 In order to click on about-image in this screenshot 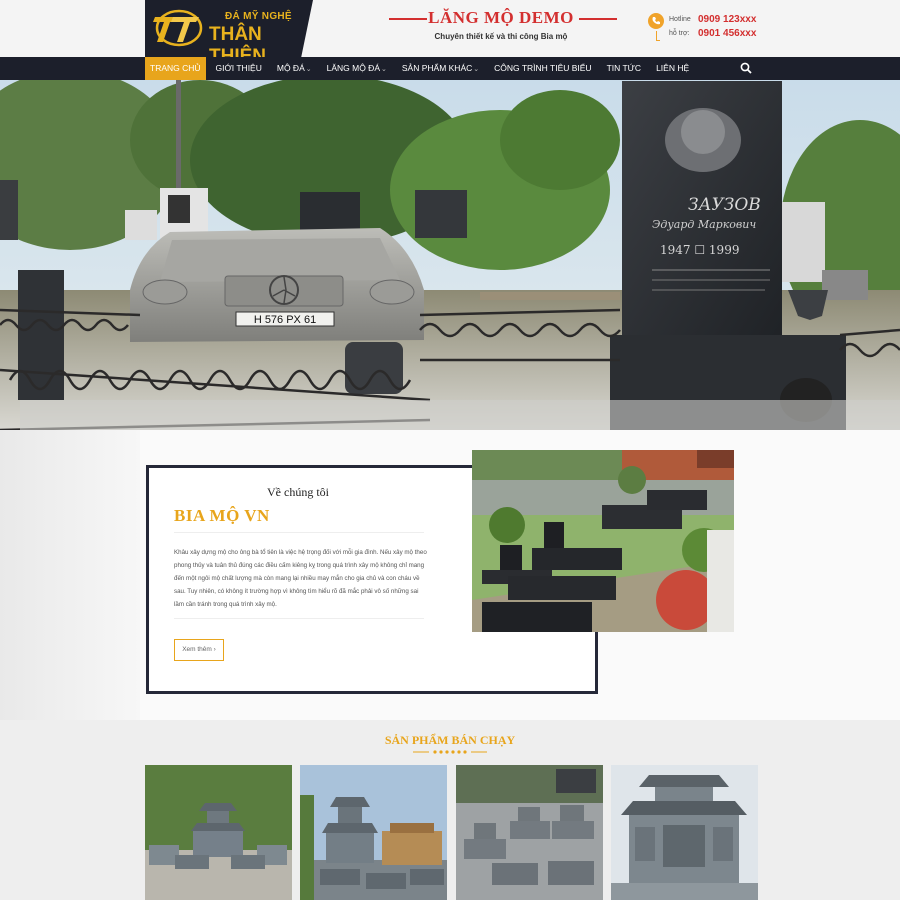, I will do `click(603, 541)`.